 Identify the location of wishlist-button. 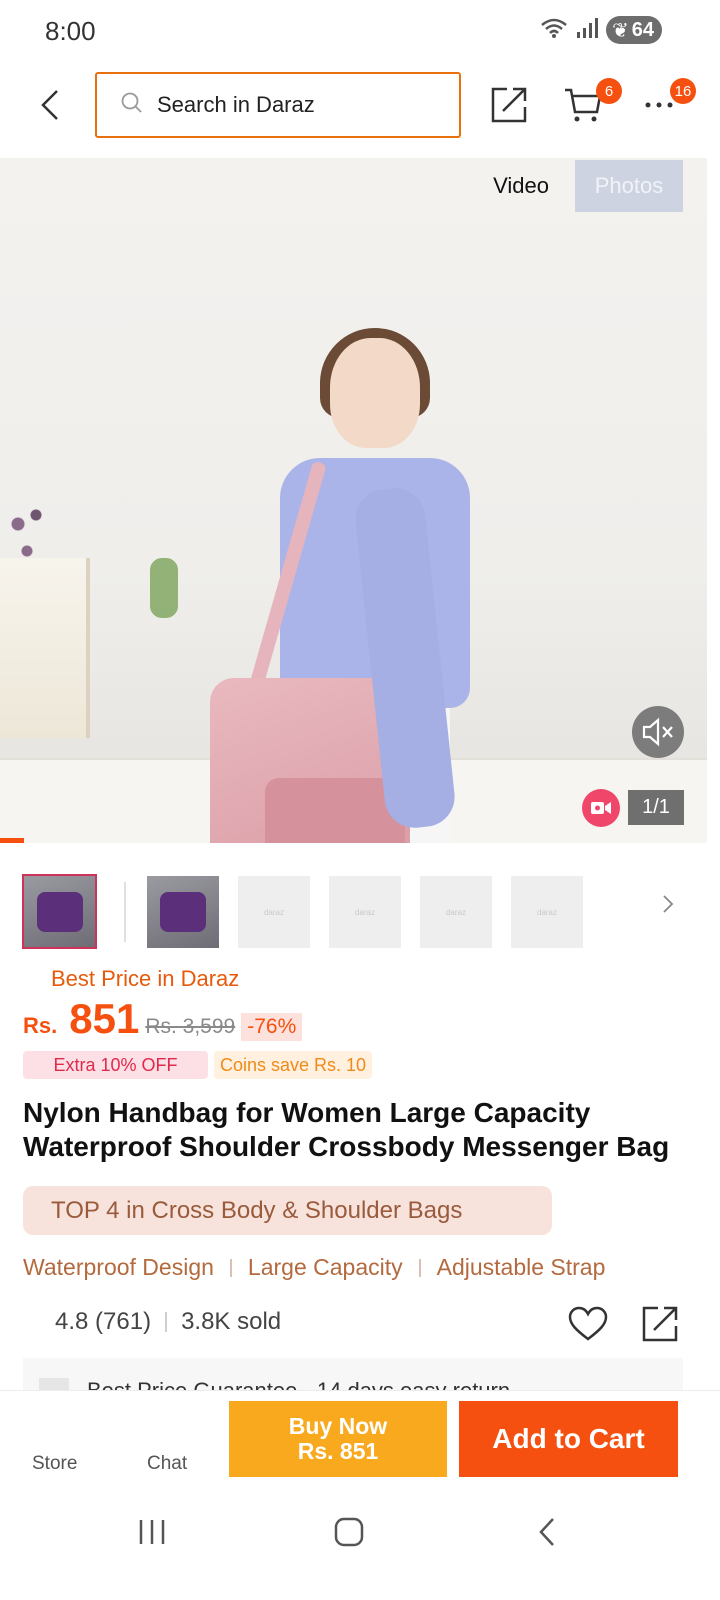
(588, 1324).